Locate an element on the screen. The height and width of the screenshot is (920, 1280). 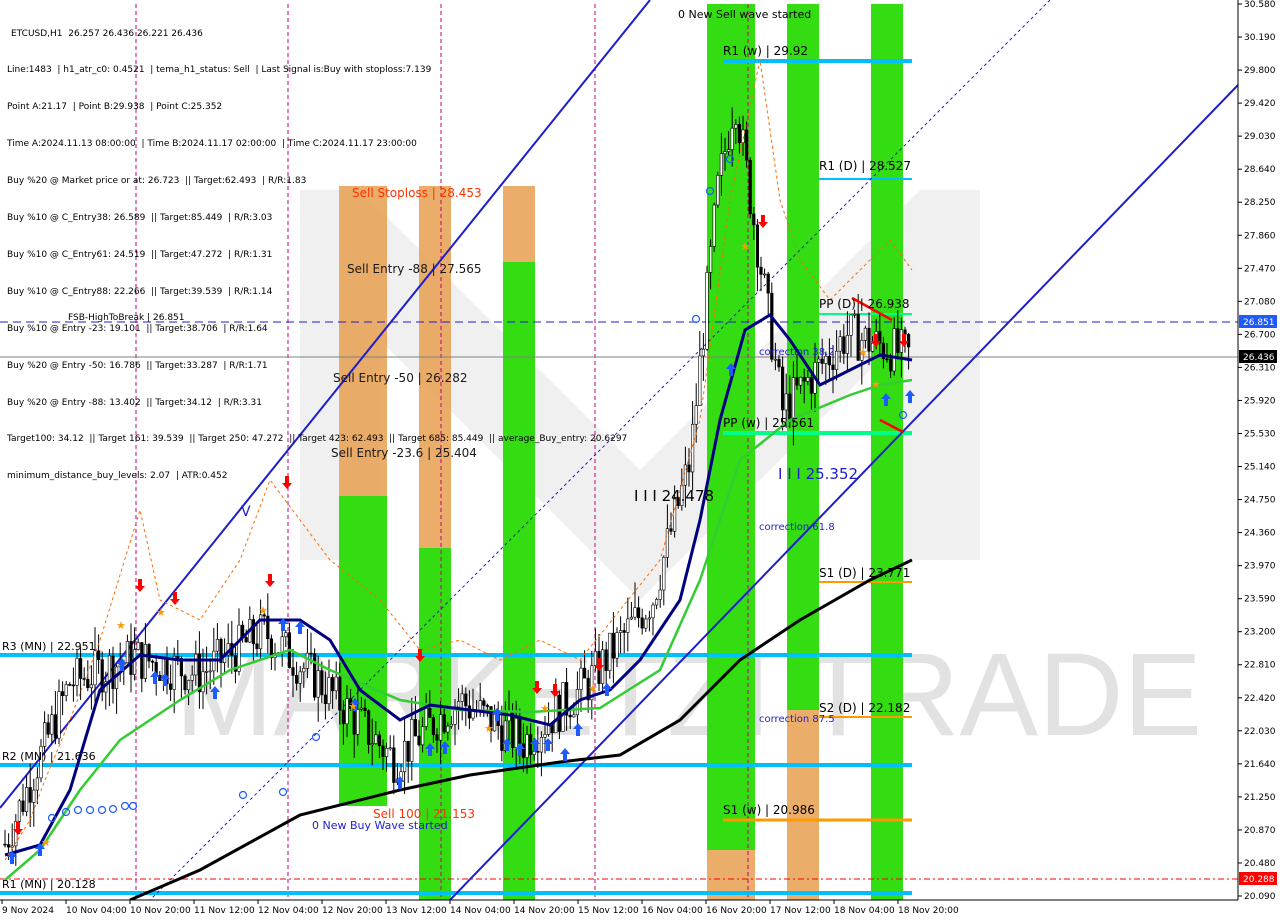
price-tick-label: 22.810 is located at coordinates (1260, 666).